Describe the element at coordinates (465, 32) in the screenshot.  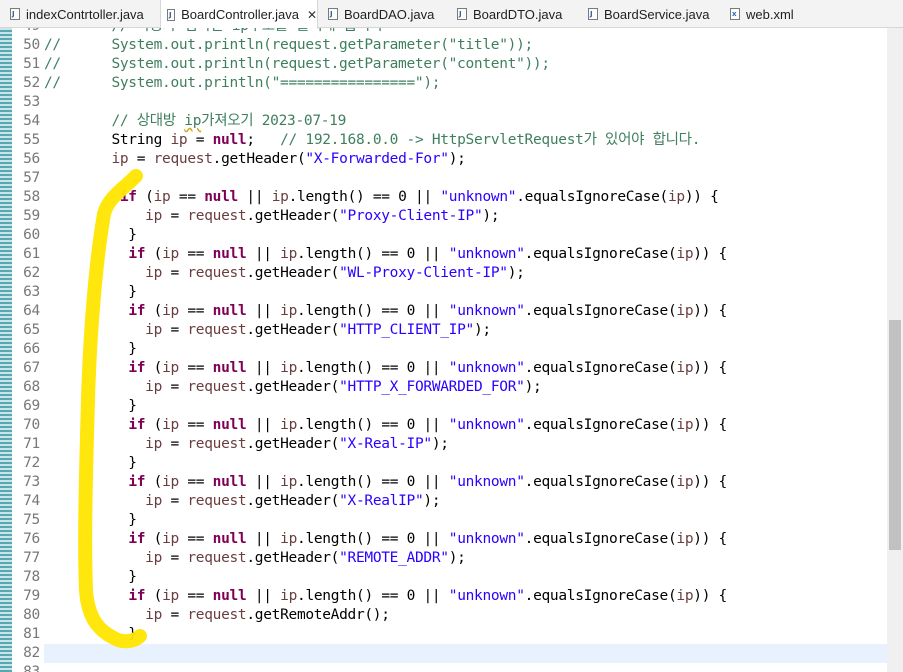
I see `code-line: // 사용자 접속한 ip주소를 출력해 봅시다` at that location.